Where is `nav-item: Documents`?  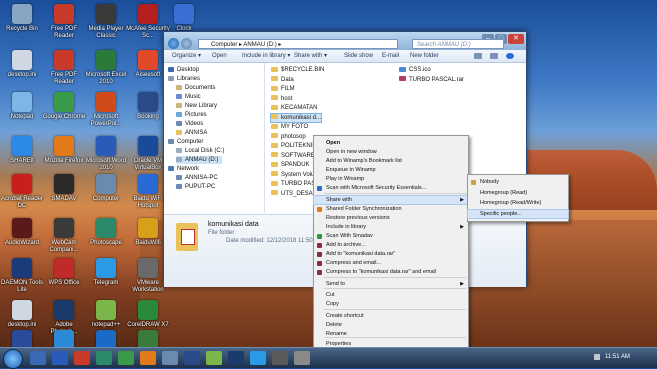 nav-item: Documents is located at coordinates (195, 88).